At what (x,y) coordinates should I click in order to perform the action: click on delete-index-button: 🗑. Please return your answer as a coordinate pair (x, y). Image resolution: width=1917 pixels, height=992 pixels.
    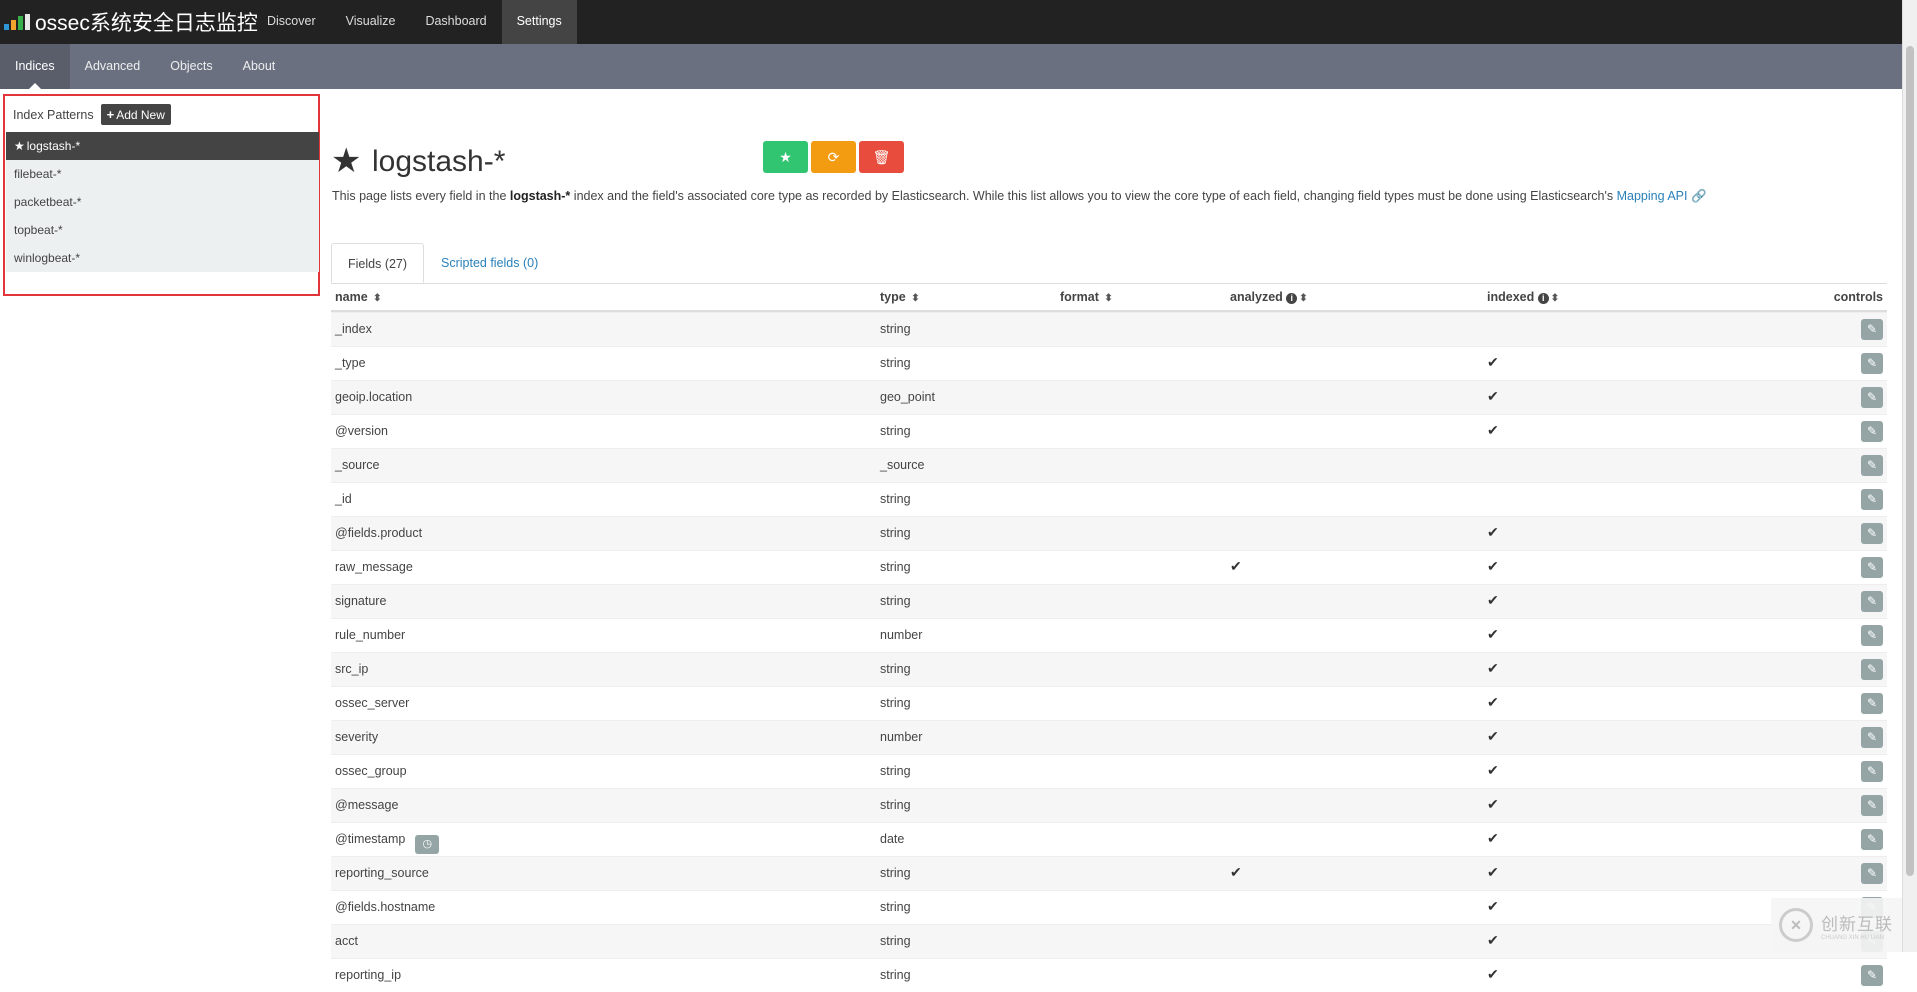
    Looking at the image, I should click on (881, 157).